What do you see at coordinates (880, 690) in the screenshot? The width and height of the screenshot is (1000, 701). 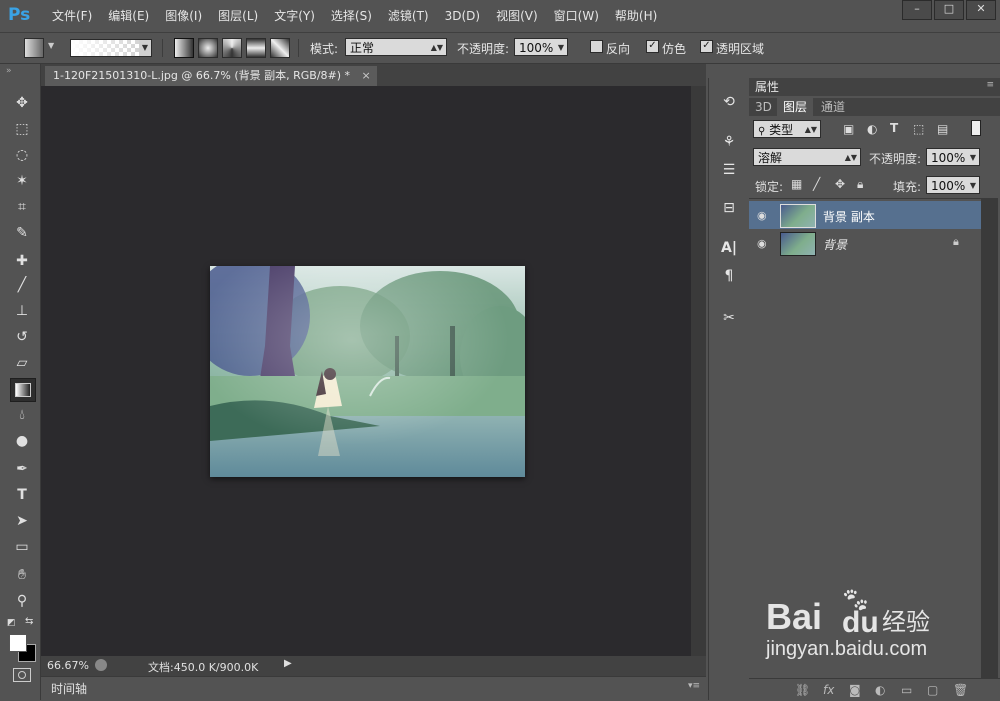 I see `new-adjustment-layer-icon: ◐` at bounding box center [880, 690].